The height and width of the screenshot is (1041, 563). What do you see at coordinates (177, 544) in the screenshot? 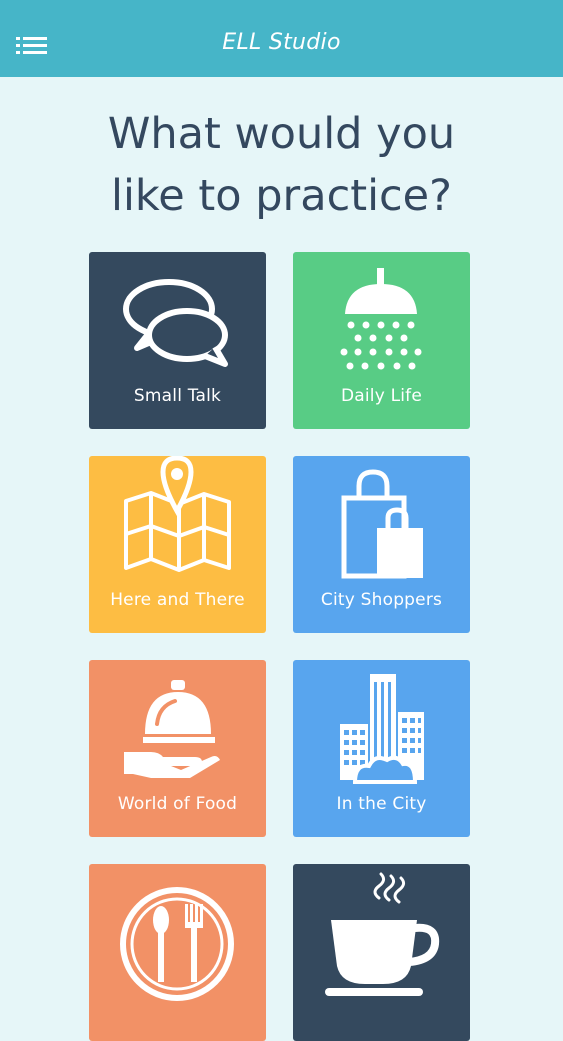
I see `tile-here-and-there: Here and There` at bounding box center [177, 544].